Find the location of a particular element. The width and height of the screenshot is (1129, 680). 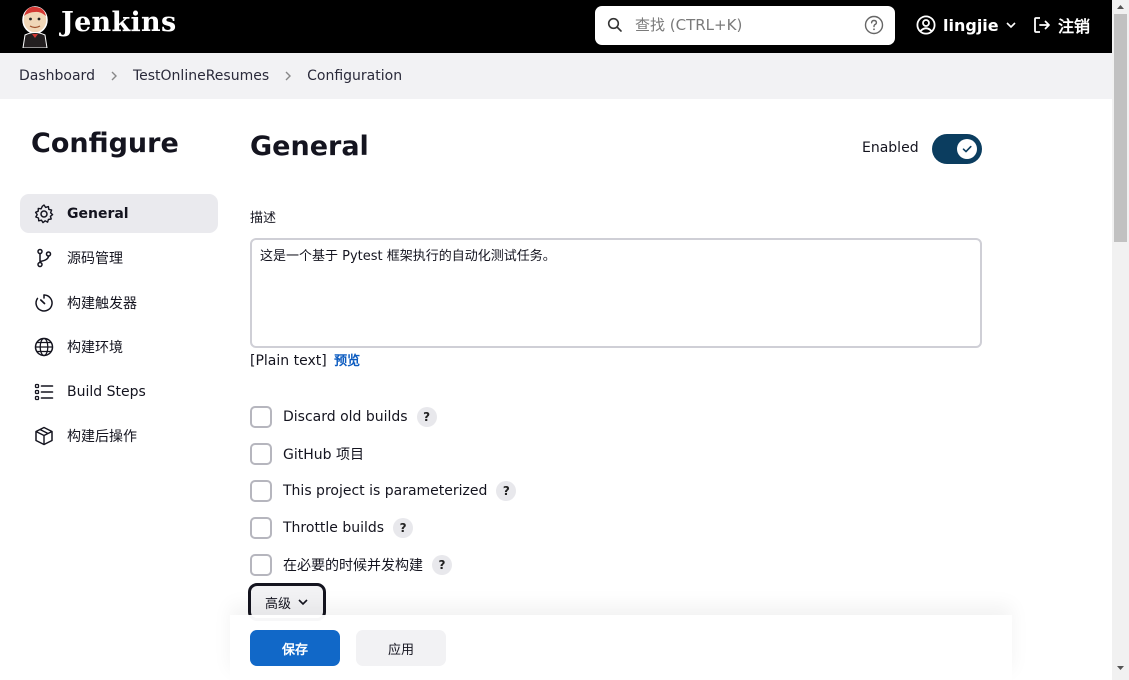

sidebar-item-label: General is located at coordinates (98, 213).